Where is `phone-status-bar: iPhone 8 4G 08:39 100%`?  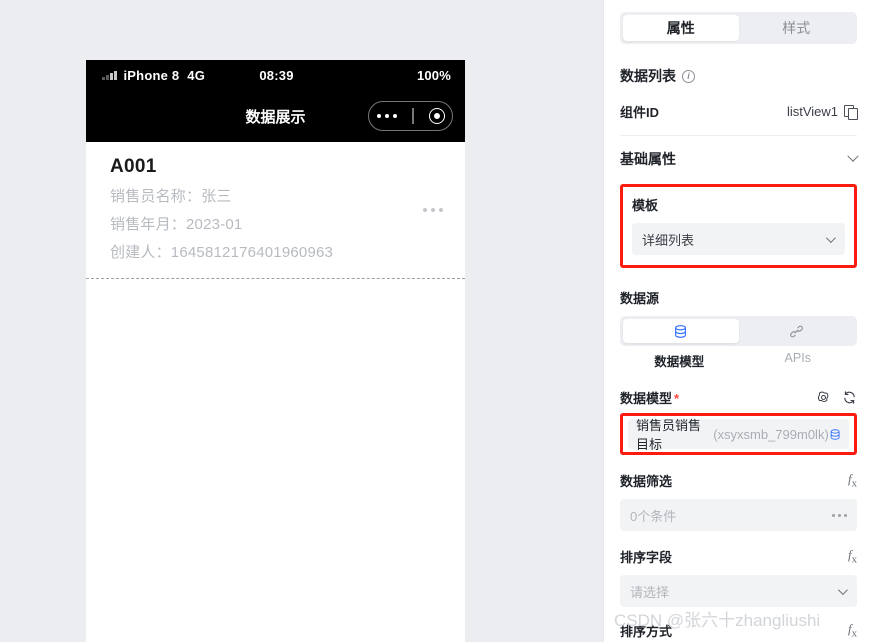
phone-status-bar: iPhone 8 4G 08:39 100% is located at coordinates (275, 75).